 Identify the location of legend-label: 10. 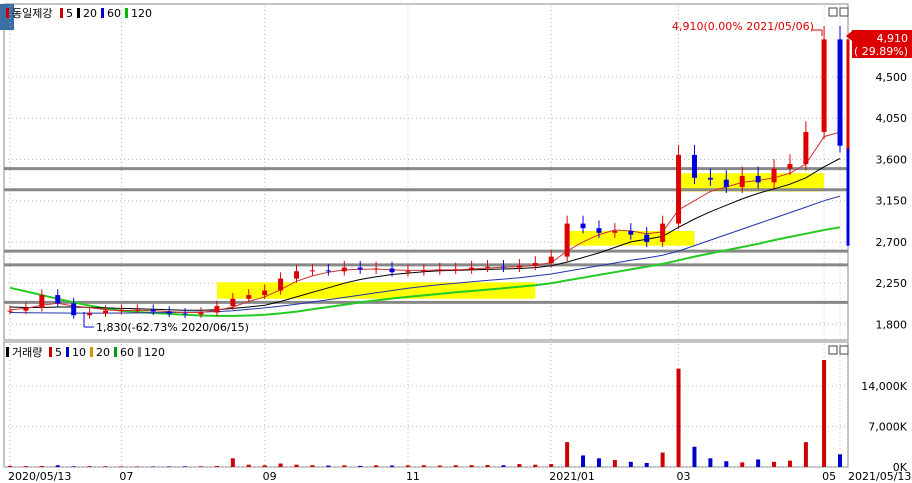
(79, 352).